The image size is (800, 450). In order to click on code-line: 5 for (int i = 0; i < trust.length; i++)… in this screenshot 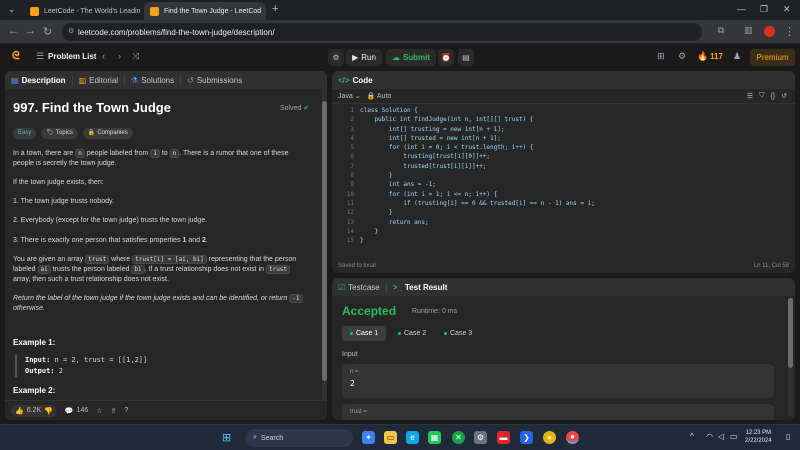, I will do `click(563, 147)`.